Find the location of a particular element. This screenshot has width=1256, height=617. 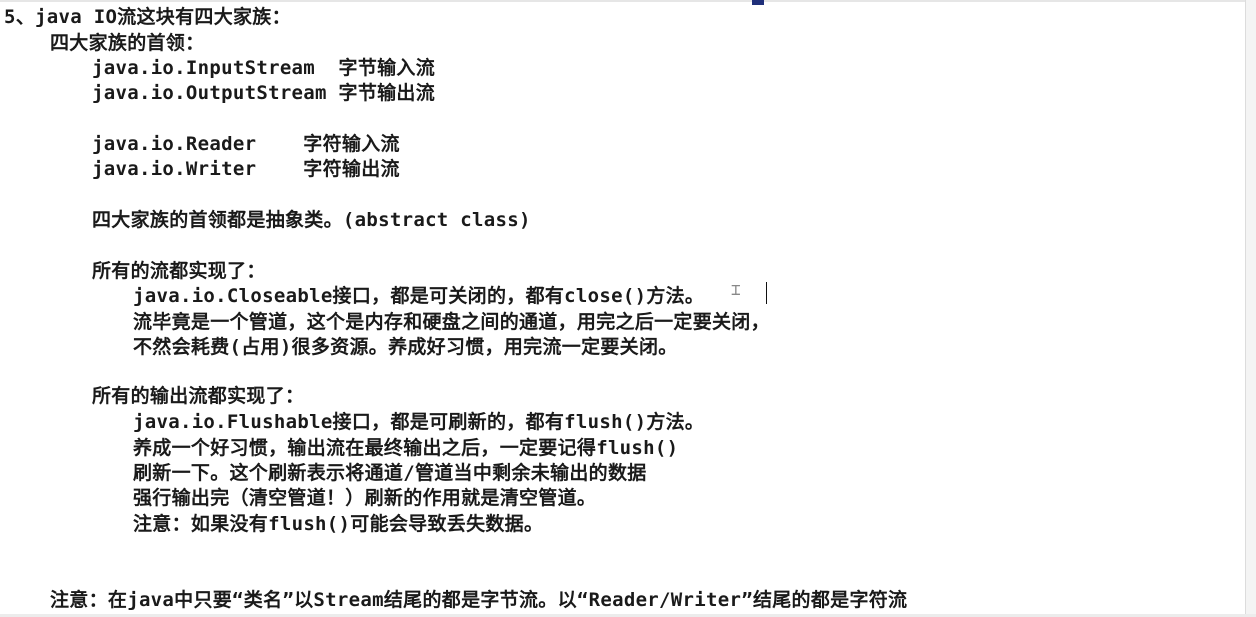

vertical-scrollbar is located at coordinates (1250, 308).